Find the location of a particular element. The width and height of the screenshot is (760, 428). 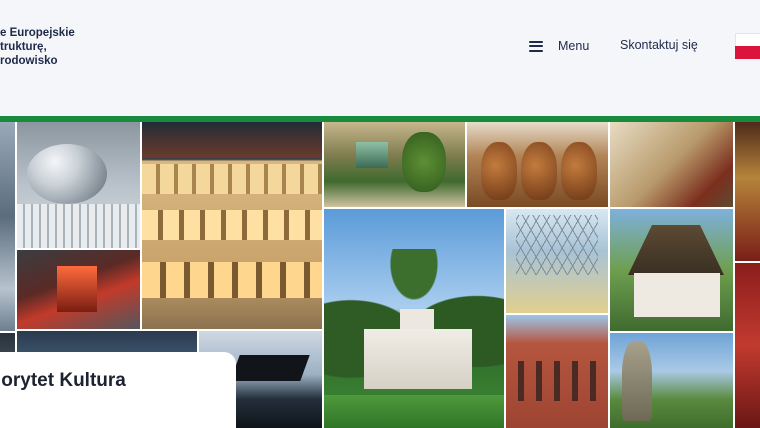

menu-button: Menu is located at coordinates (559, 46).